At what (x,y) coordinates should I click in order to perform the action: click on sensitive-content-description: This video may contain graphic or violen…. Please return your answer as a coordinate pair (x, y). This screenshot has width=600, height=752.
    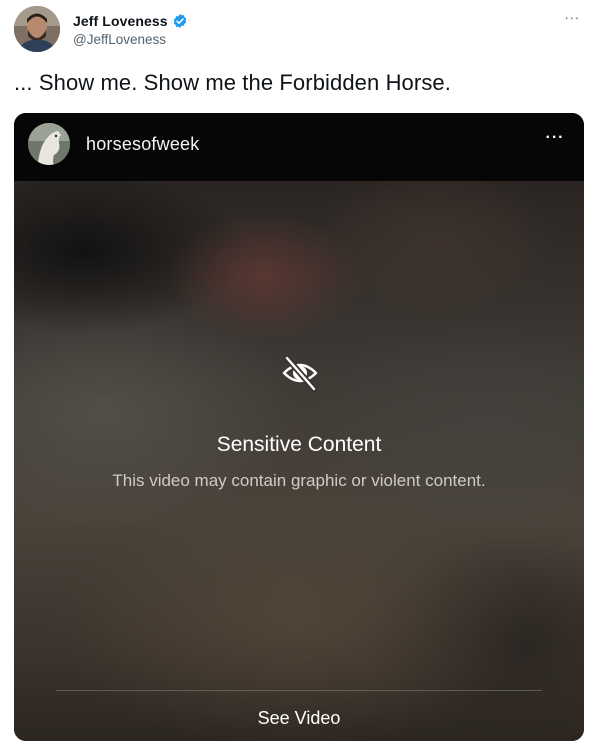
    Looking at the image, I should click on (299, 480).